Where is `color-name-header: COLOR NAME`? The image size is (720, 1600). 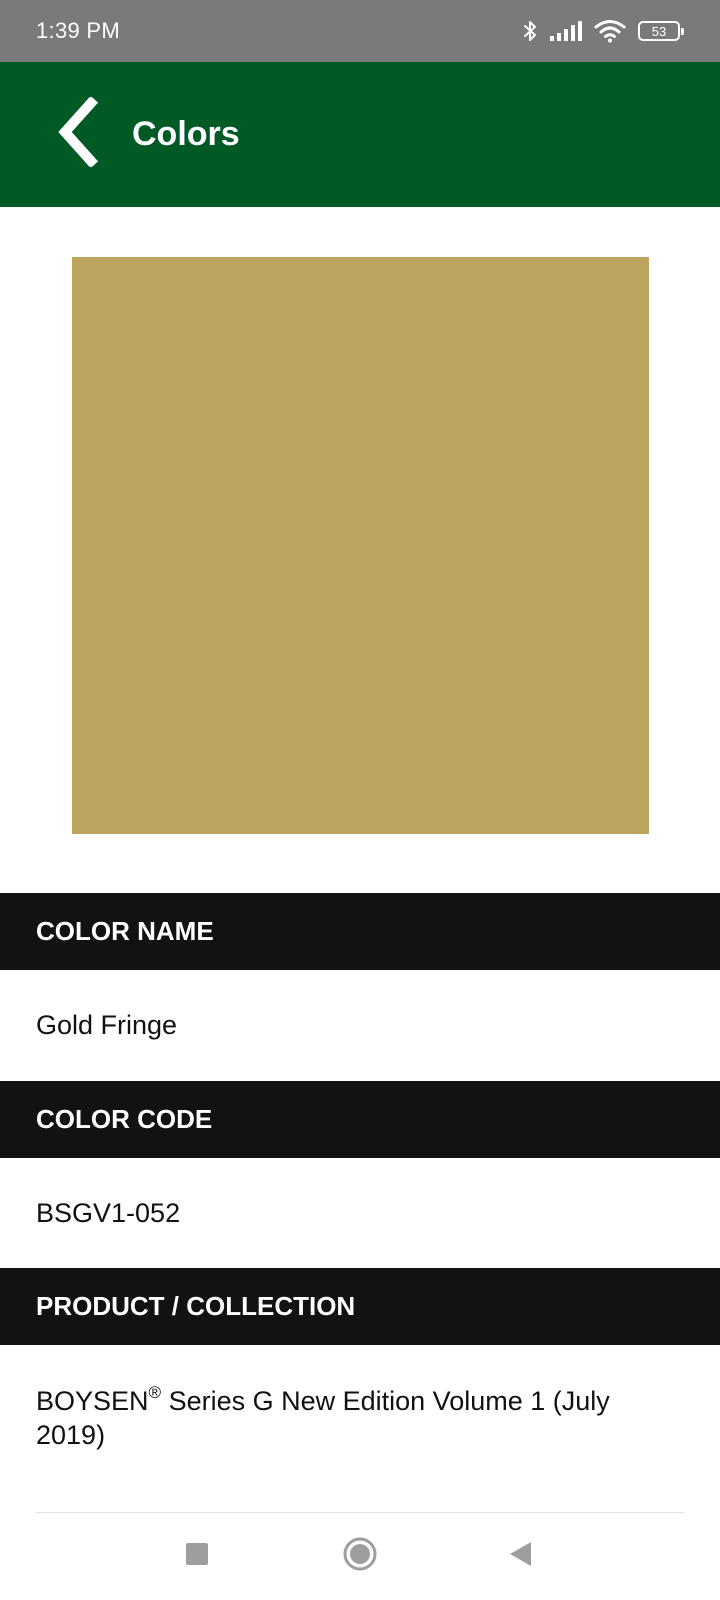 color-name-header: COLOR NAME is located at coordinates (360, 931).